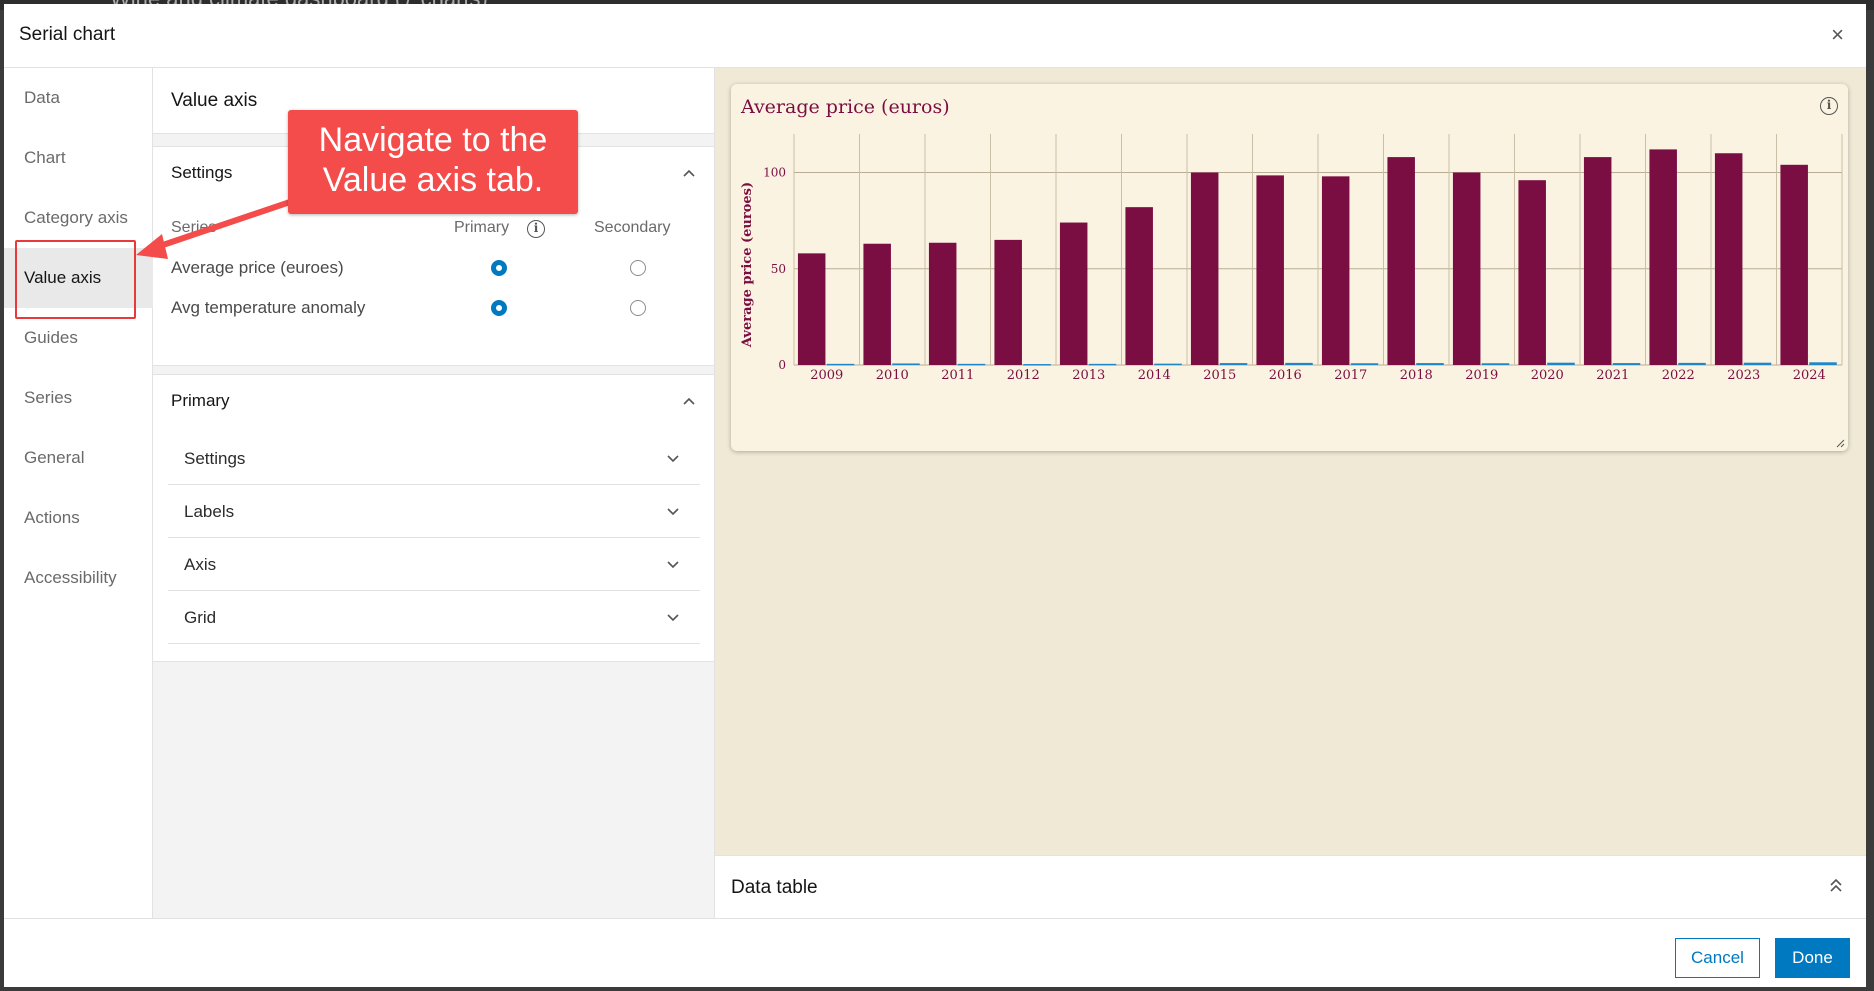 Image resolution: width=1874 pixels, height=991 pixels. What do you see at coordinates (78, 158) in the screenshot?
I see `nav-item-chart: Chart` at bounding box center [78, 158].